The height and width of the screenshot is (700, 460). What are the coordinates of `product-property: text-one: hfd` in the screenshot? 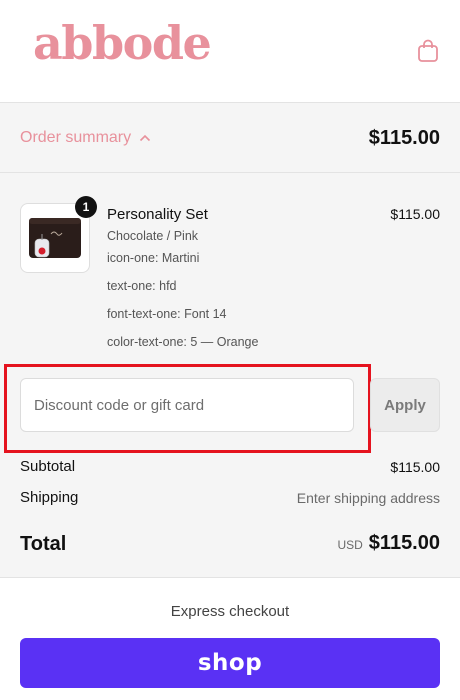 It's located at (142, 286).